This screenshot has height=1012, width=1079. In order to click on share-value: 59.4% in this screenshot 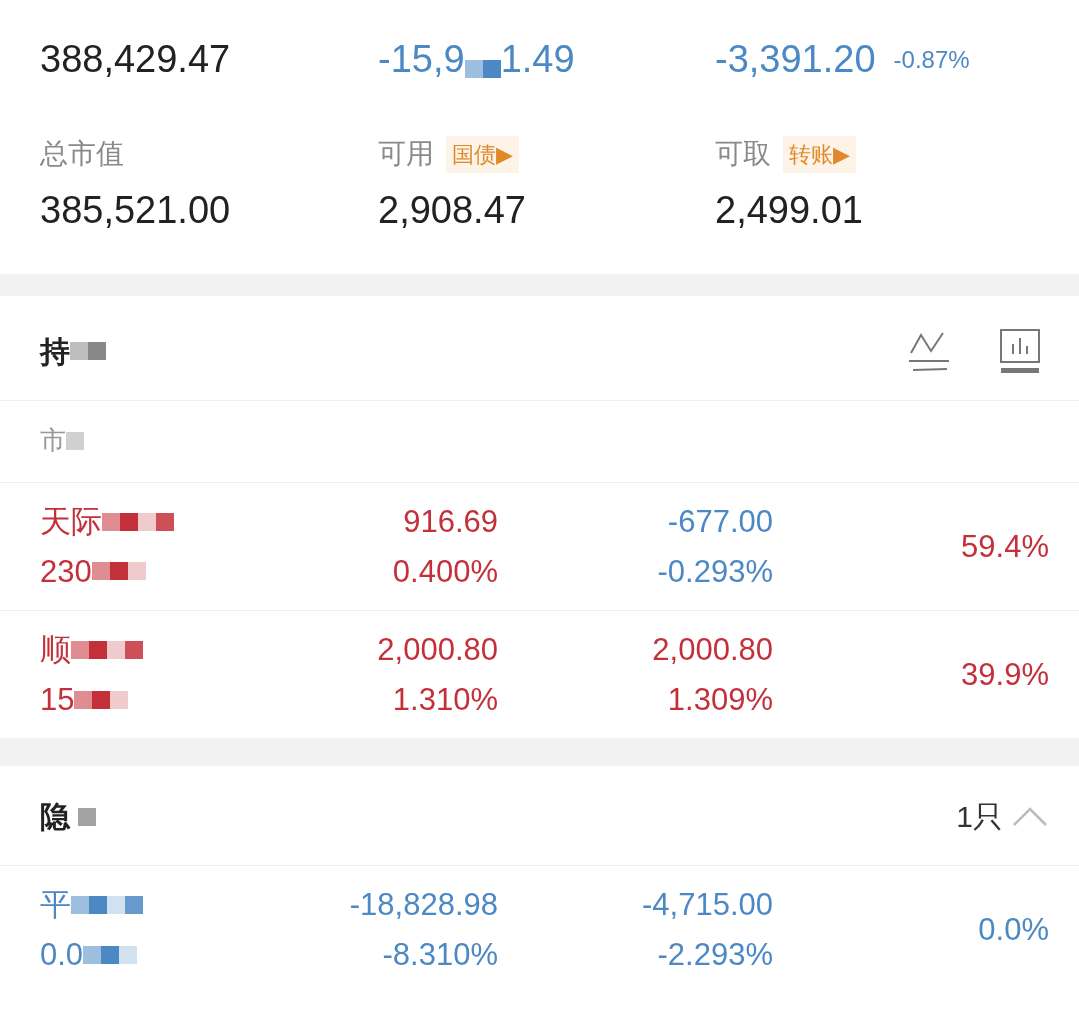, I will do `click(1005, 546)`.